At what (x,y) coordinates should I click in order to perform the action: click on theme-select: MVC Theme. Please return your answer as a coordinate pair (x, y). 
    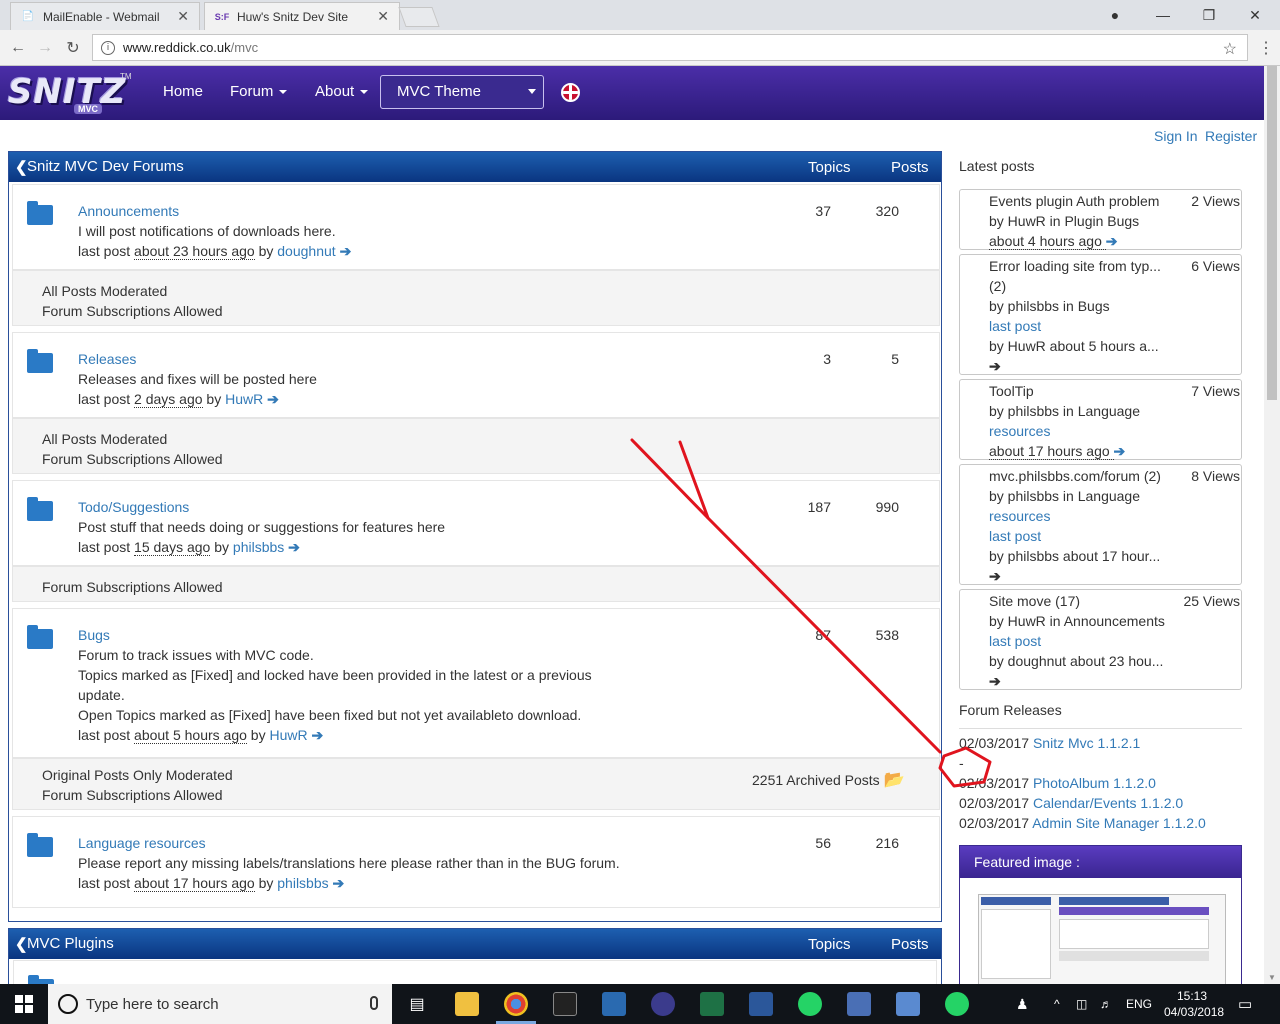
    Looking at the image, I should click on (462, 92).